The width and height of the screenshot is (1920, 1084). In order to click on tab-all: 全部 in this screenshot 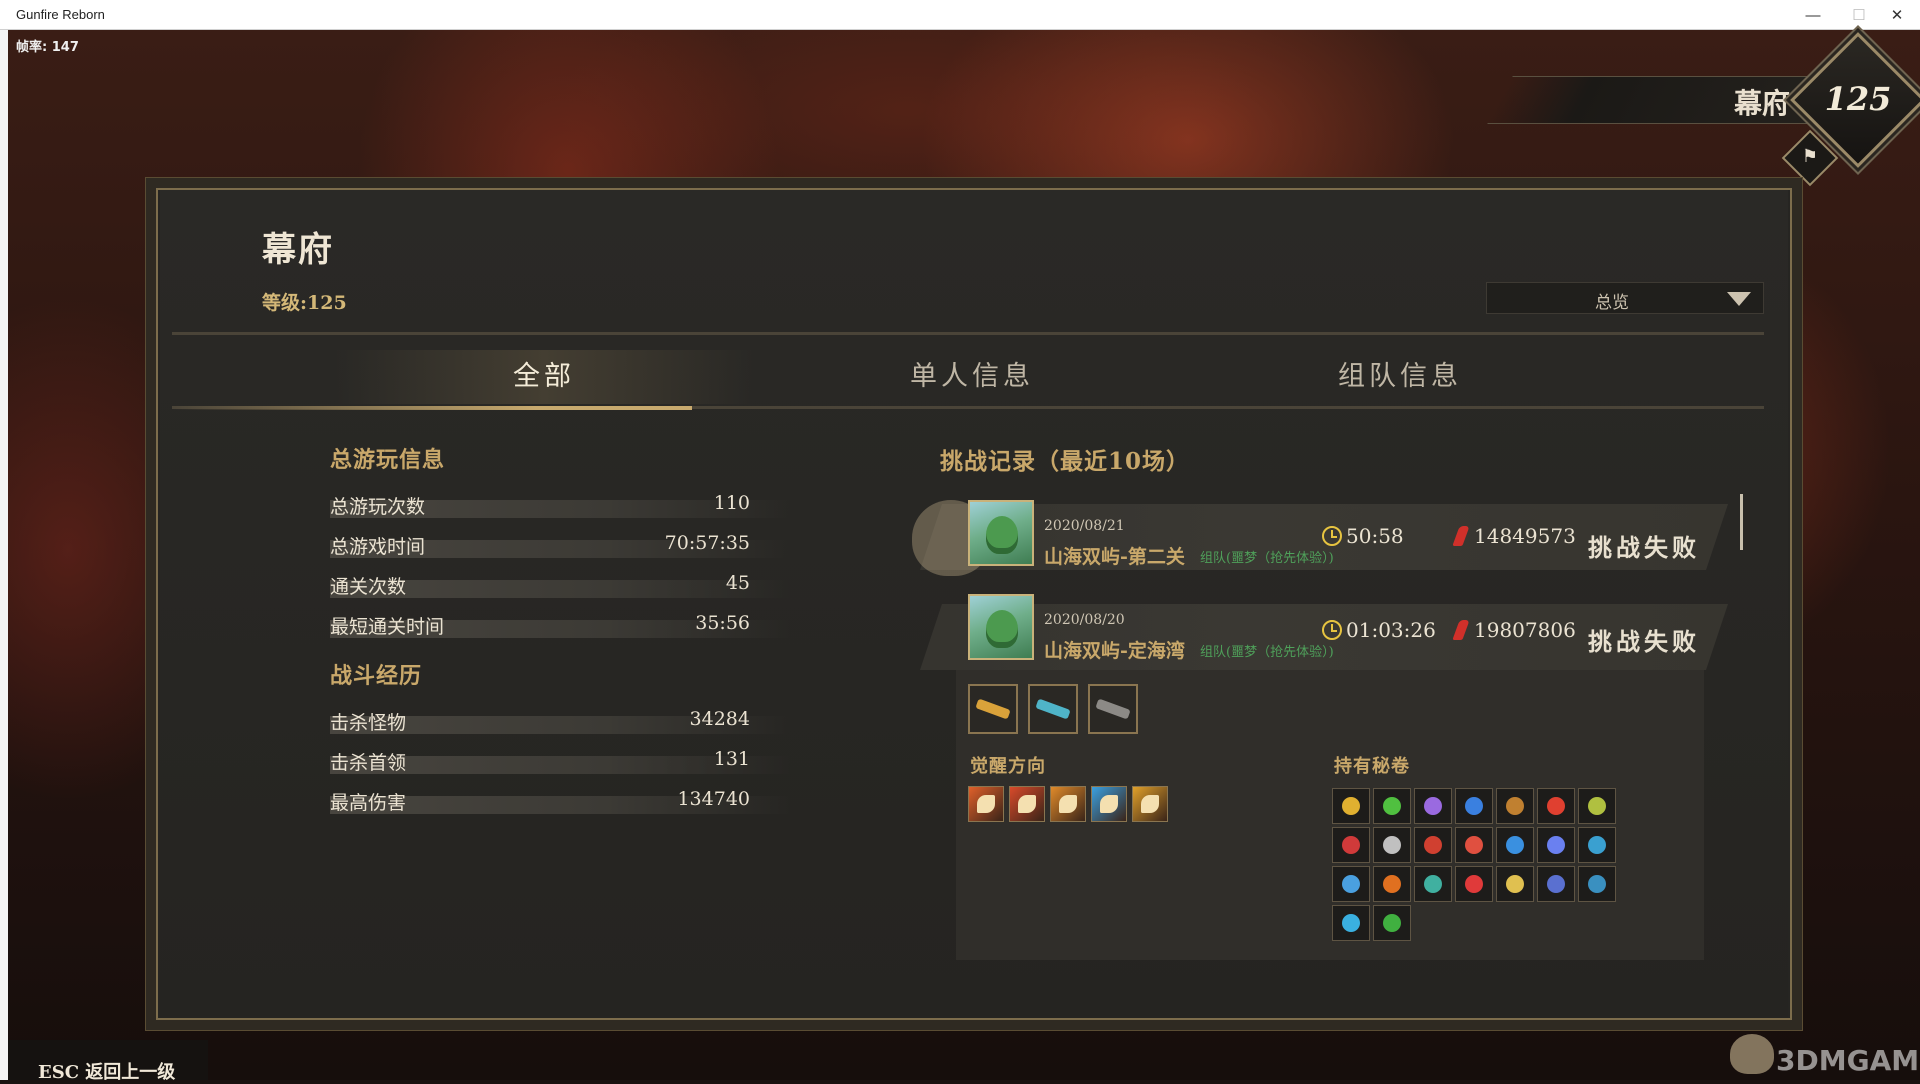, I will do `click(544, 377)`.